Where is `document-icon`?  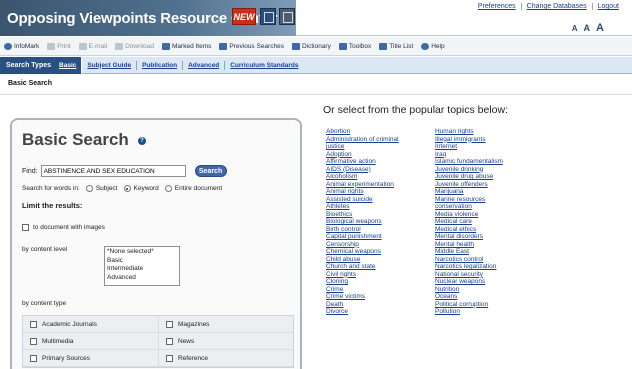
document-icon is located at coordinates (287, 16).